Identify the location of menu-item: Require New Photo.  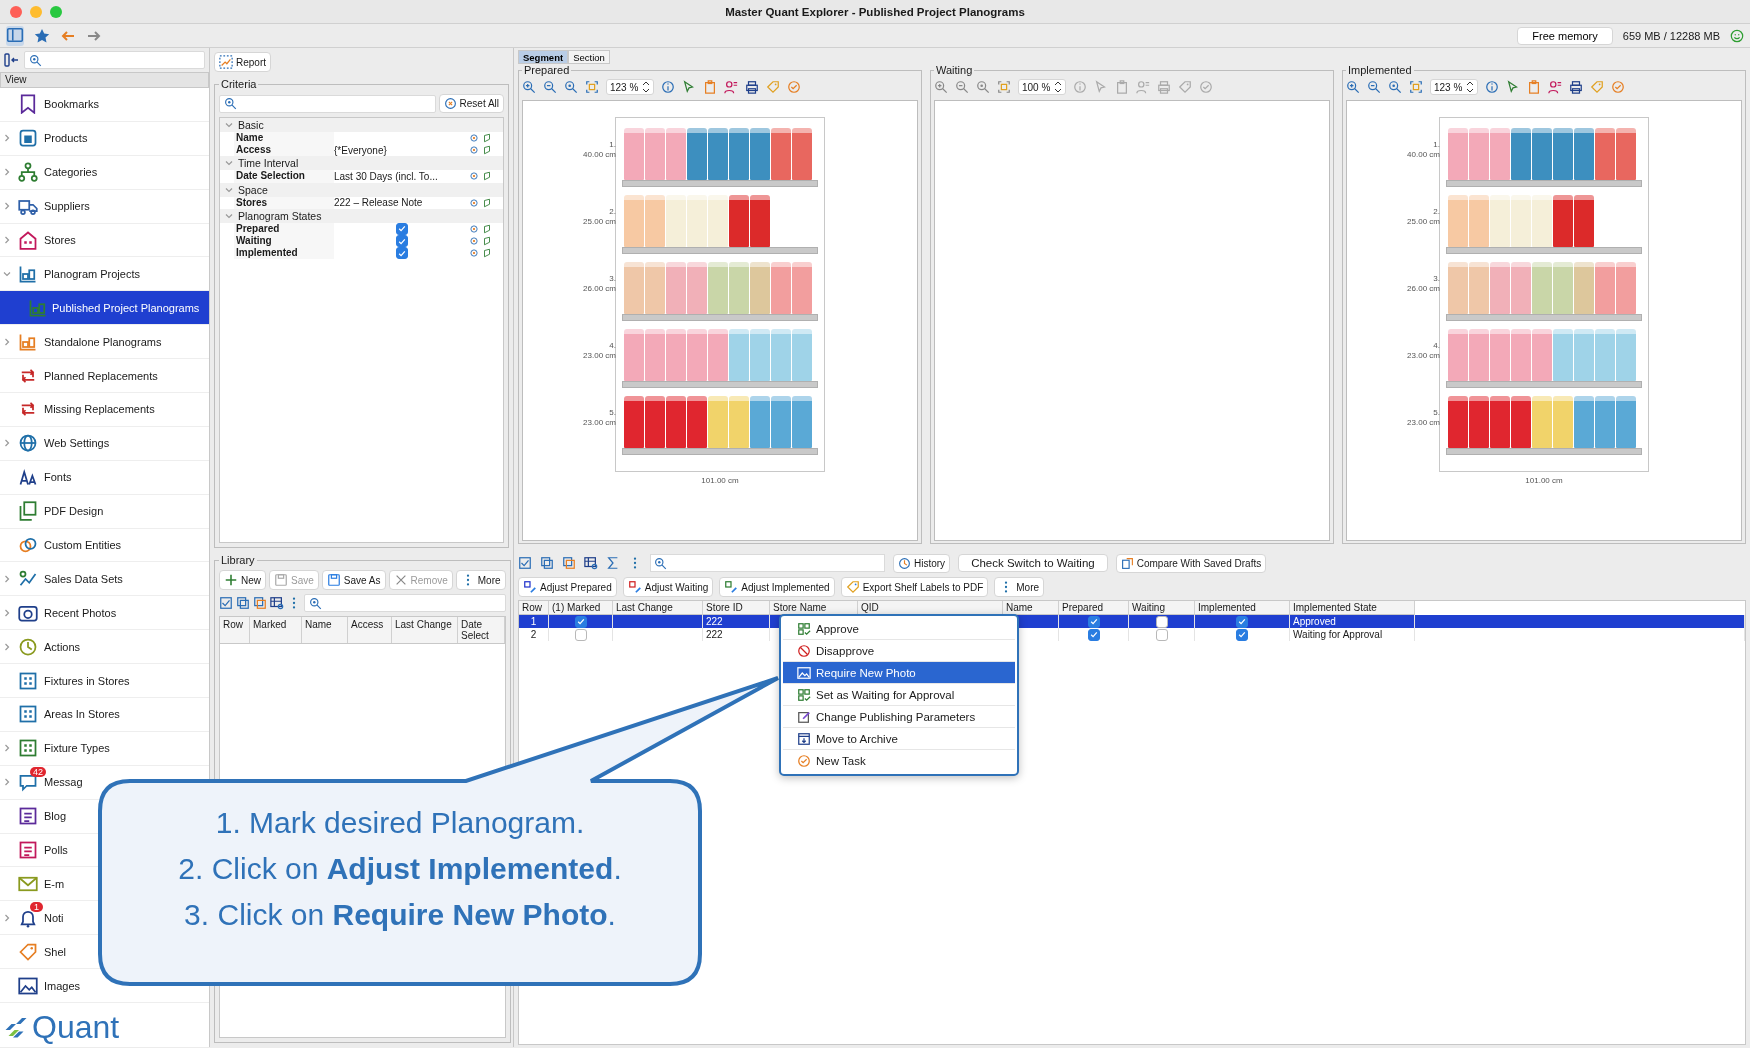
(899, 673).